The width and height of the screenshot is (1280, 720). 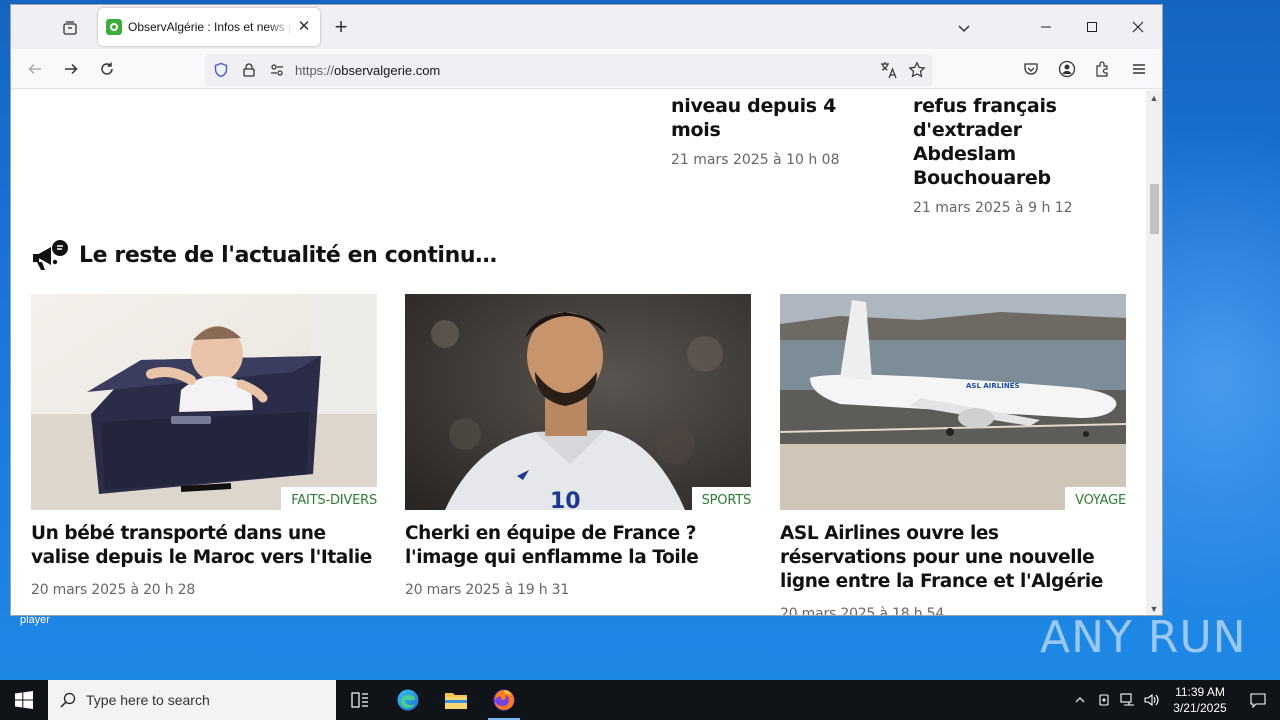 What do you see at coordinates (565, 499) in the screenshot?
I see `jersey-number: 10` at bounding box center [565, 499].